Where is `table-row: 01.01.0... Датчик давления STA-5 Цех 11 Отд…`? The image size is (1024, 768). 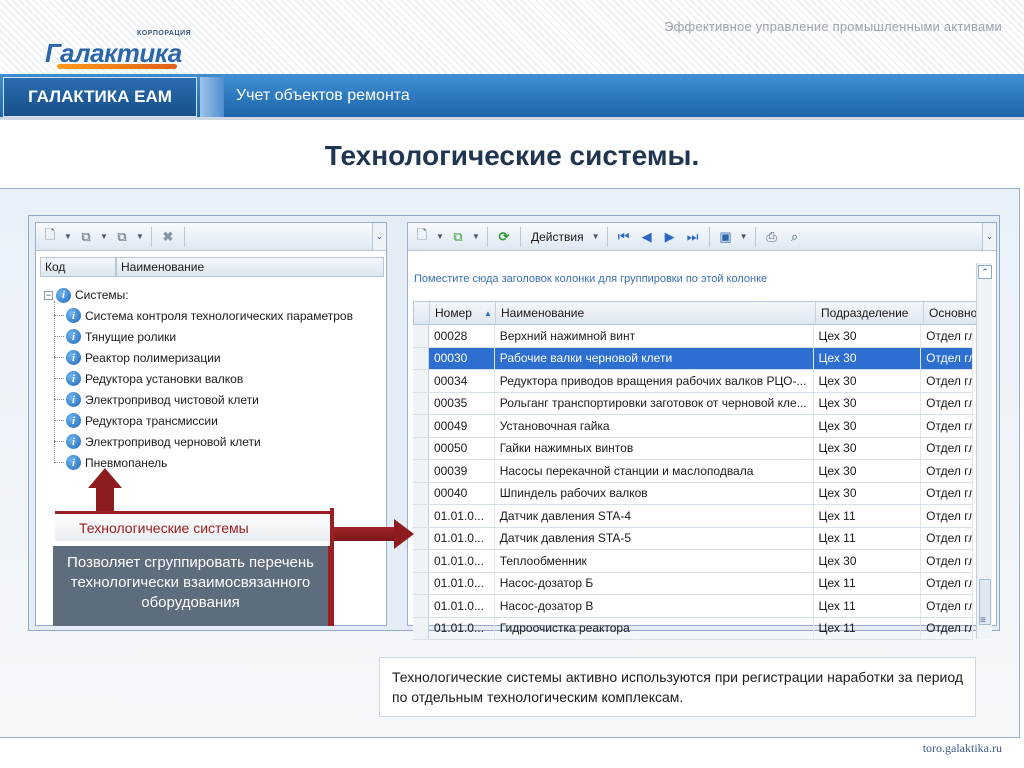 table-row: 01.01.0... Датчик давления STA-5 Цех 11 Отд… is located at coordinates (693, 538).